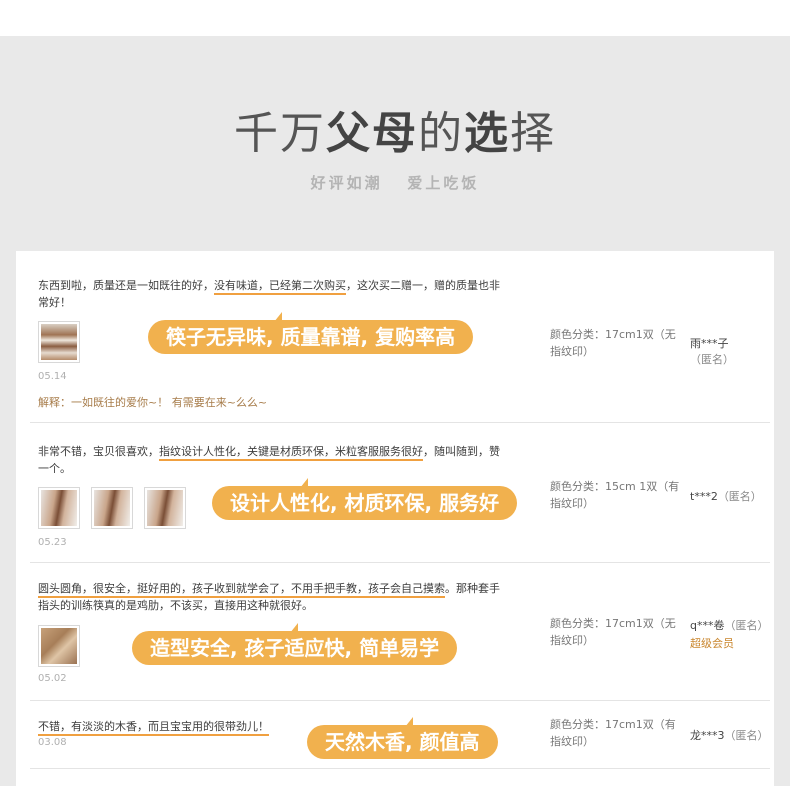 The height and width of the screenshot is (786, 790). What do you see at coordinates (153, 402) in the screenshot?
I see `seller-reply: 解释：一如既往的爱你~！ 有需要在来~么么~` at bounding box center [153, 402].